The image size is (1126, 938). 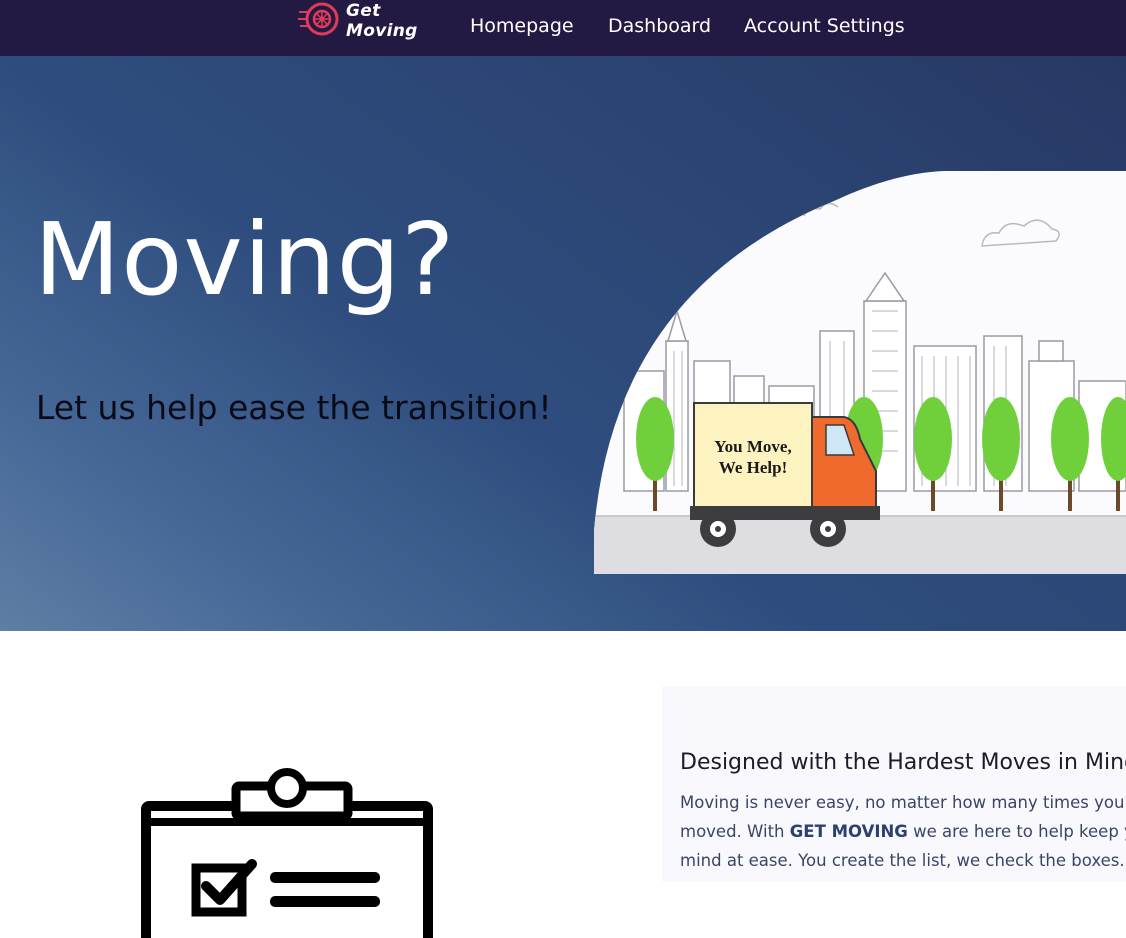 What do you see at coordinates (752, 446) in the screenshot?
I see `truck-sign-line1: You Move,` at bounding box center [752, 446].